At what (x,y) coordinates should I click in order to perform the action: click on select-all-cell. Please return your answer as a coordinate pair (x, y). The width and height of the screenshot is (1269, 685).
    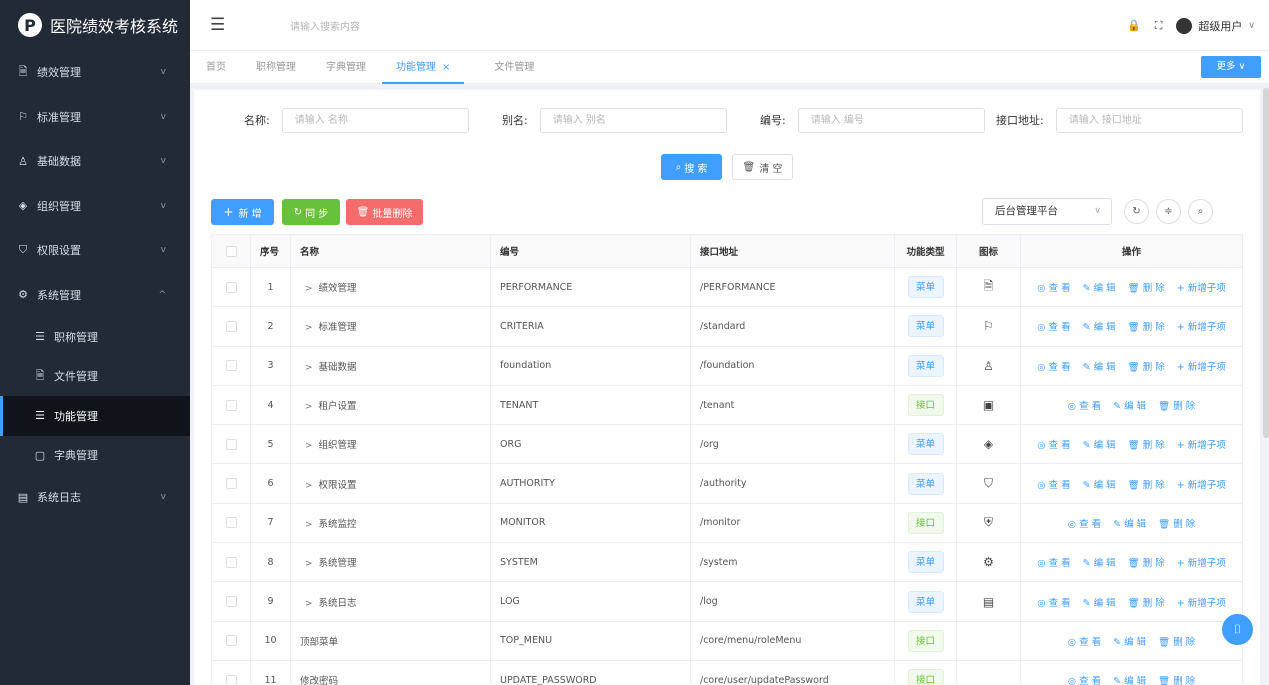
    Looking at the image, I should click on (231, 251).